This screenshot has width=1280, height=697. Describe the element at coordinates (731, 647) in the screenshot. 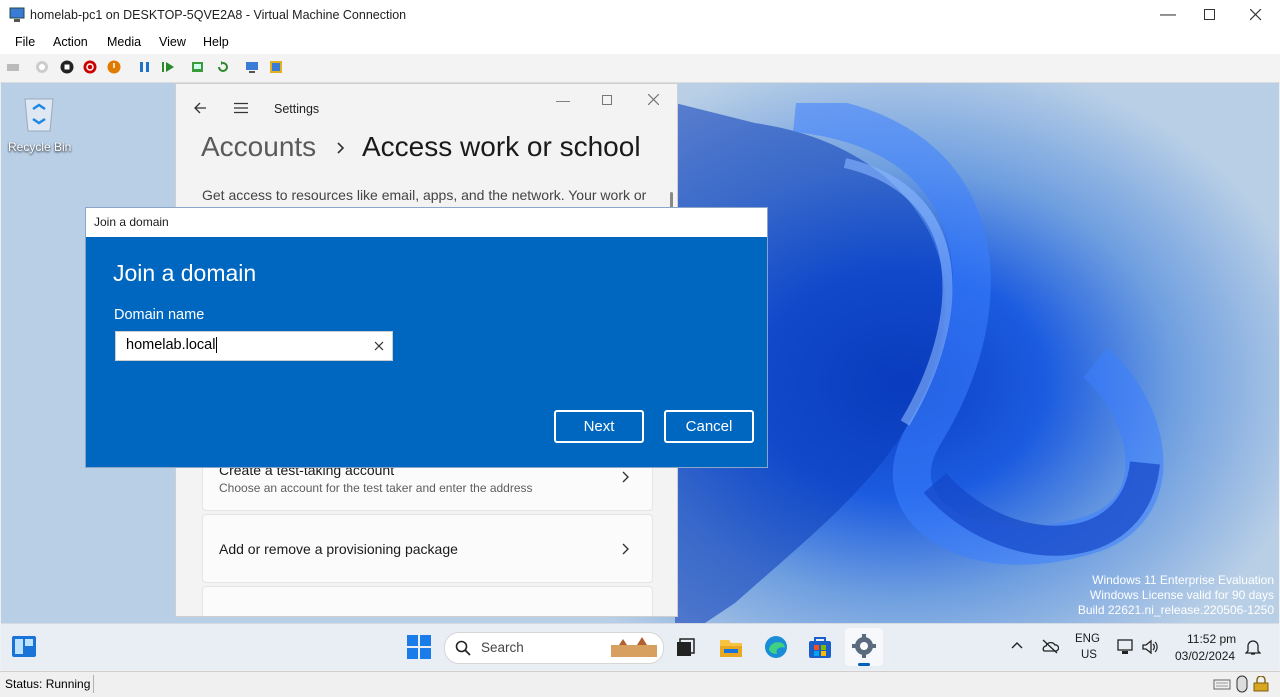

I see `file-explorer-icon` at that location.